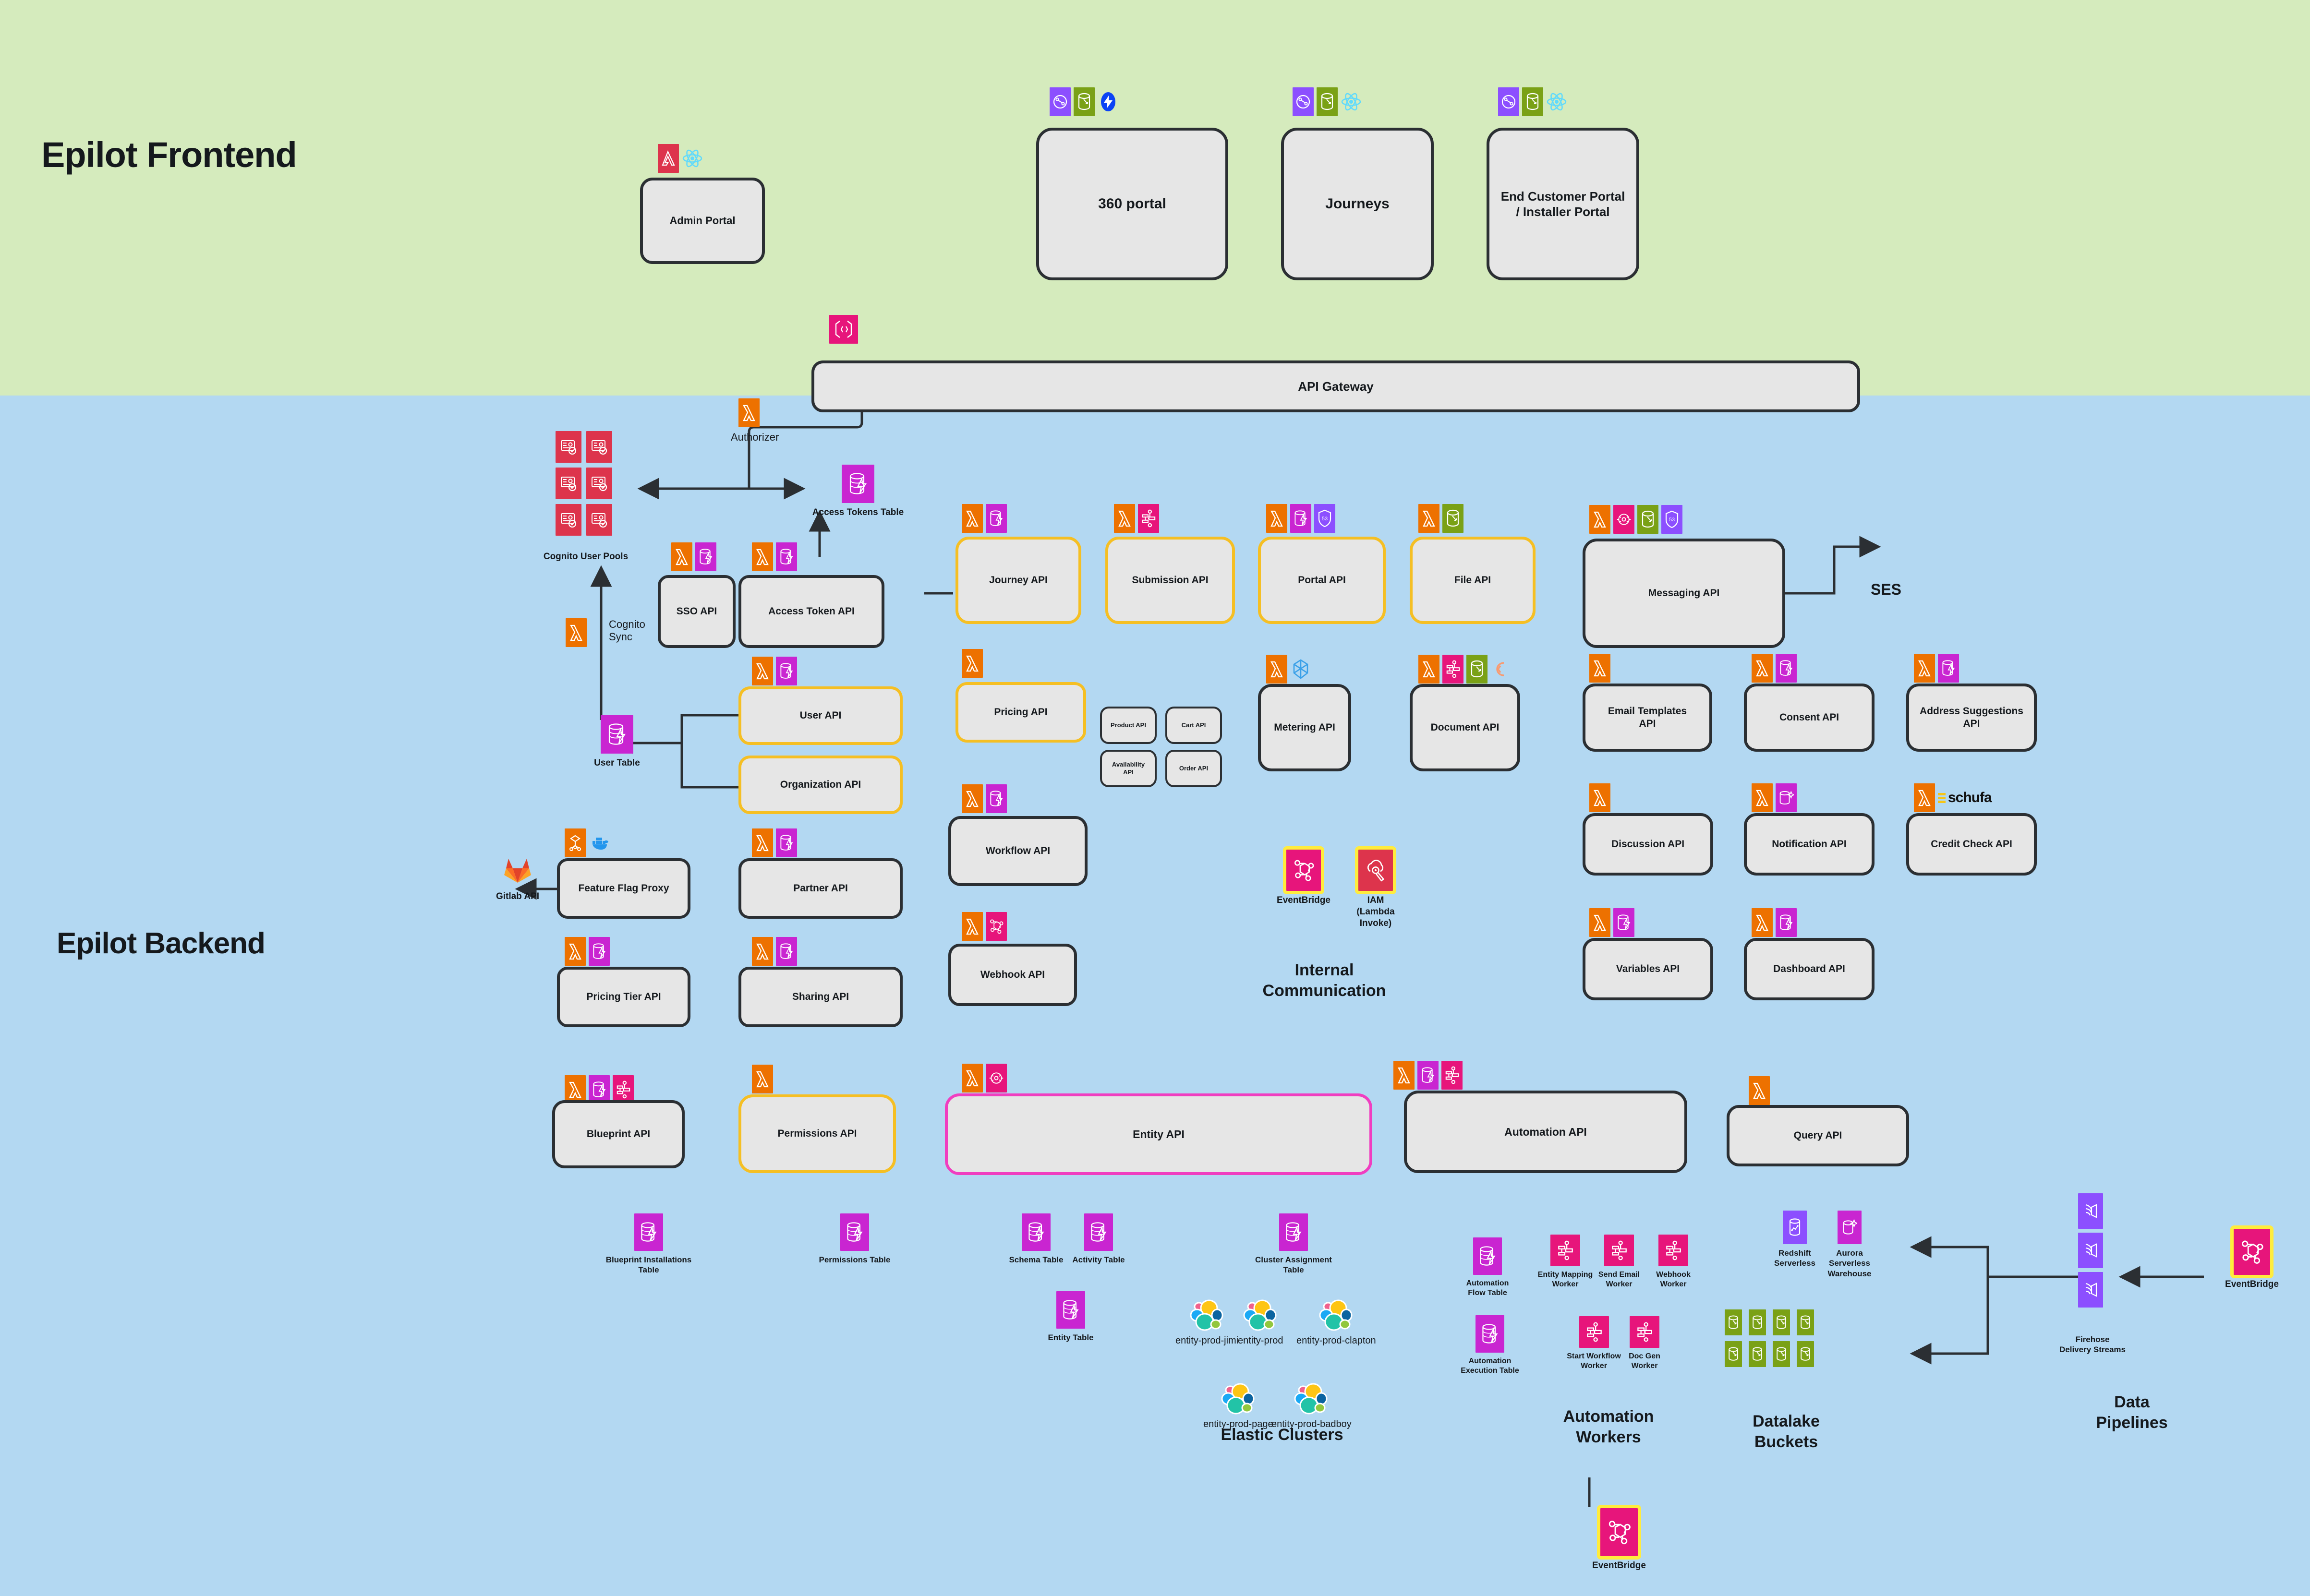  Describe the element at coordinates (1452, 669) in the screenshot. I see `step-functions-icon` at that location.